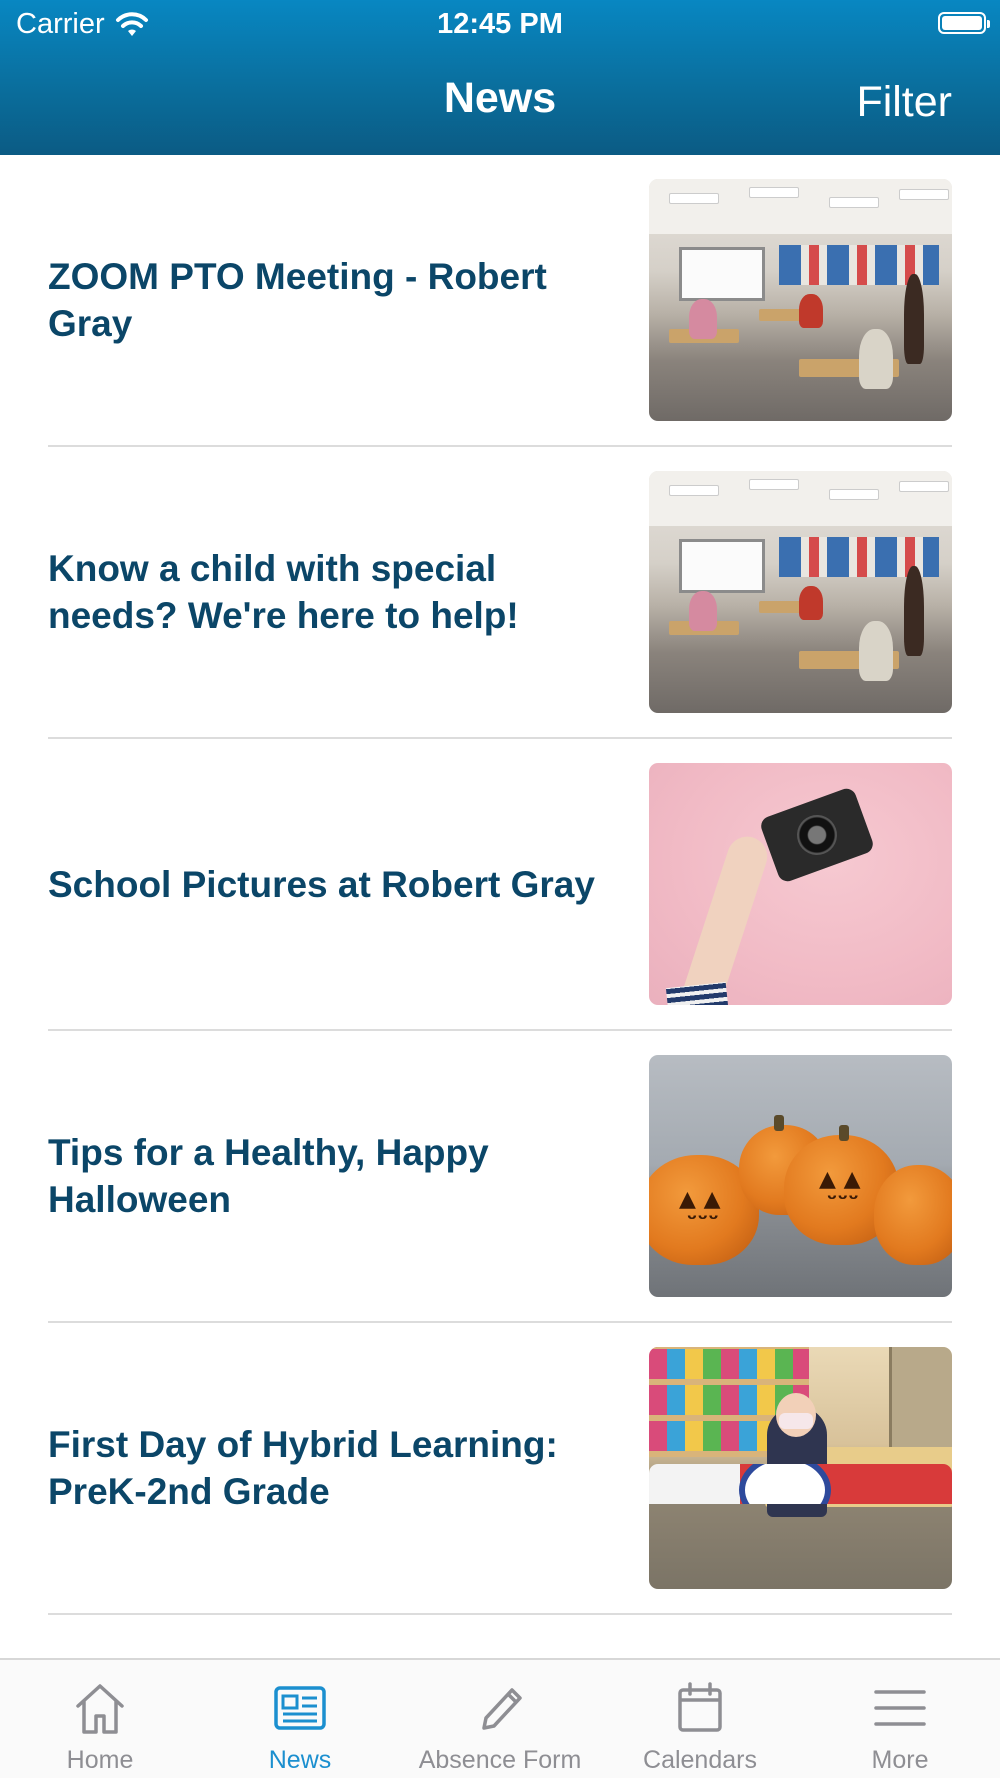 Image resolution: width=1000 pixels, height=1778 pixels. I want to click on tab-news: News, so click(300, 1719).